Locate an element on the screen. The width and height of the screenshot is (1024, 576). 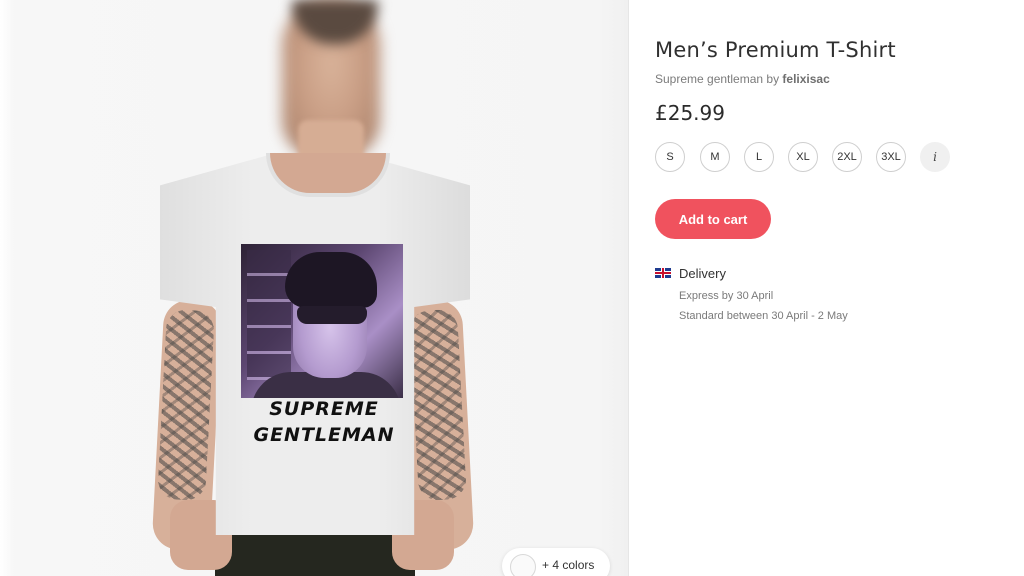
size-option-s: S is located at coordinates (670, 157).